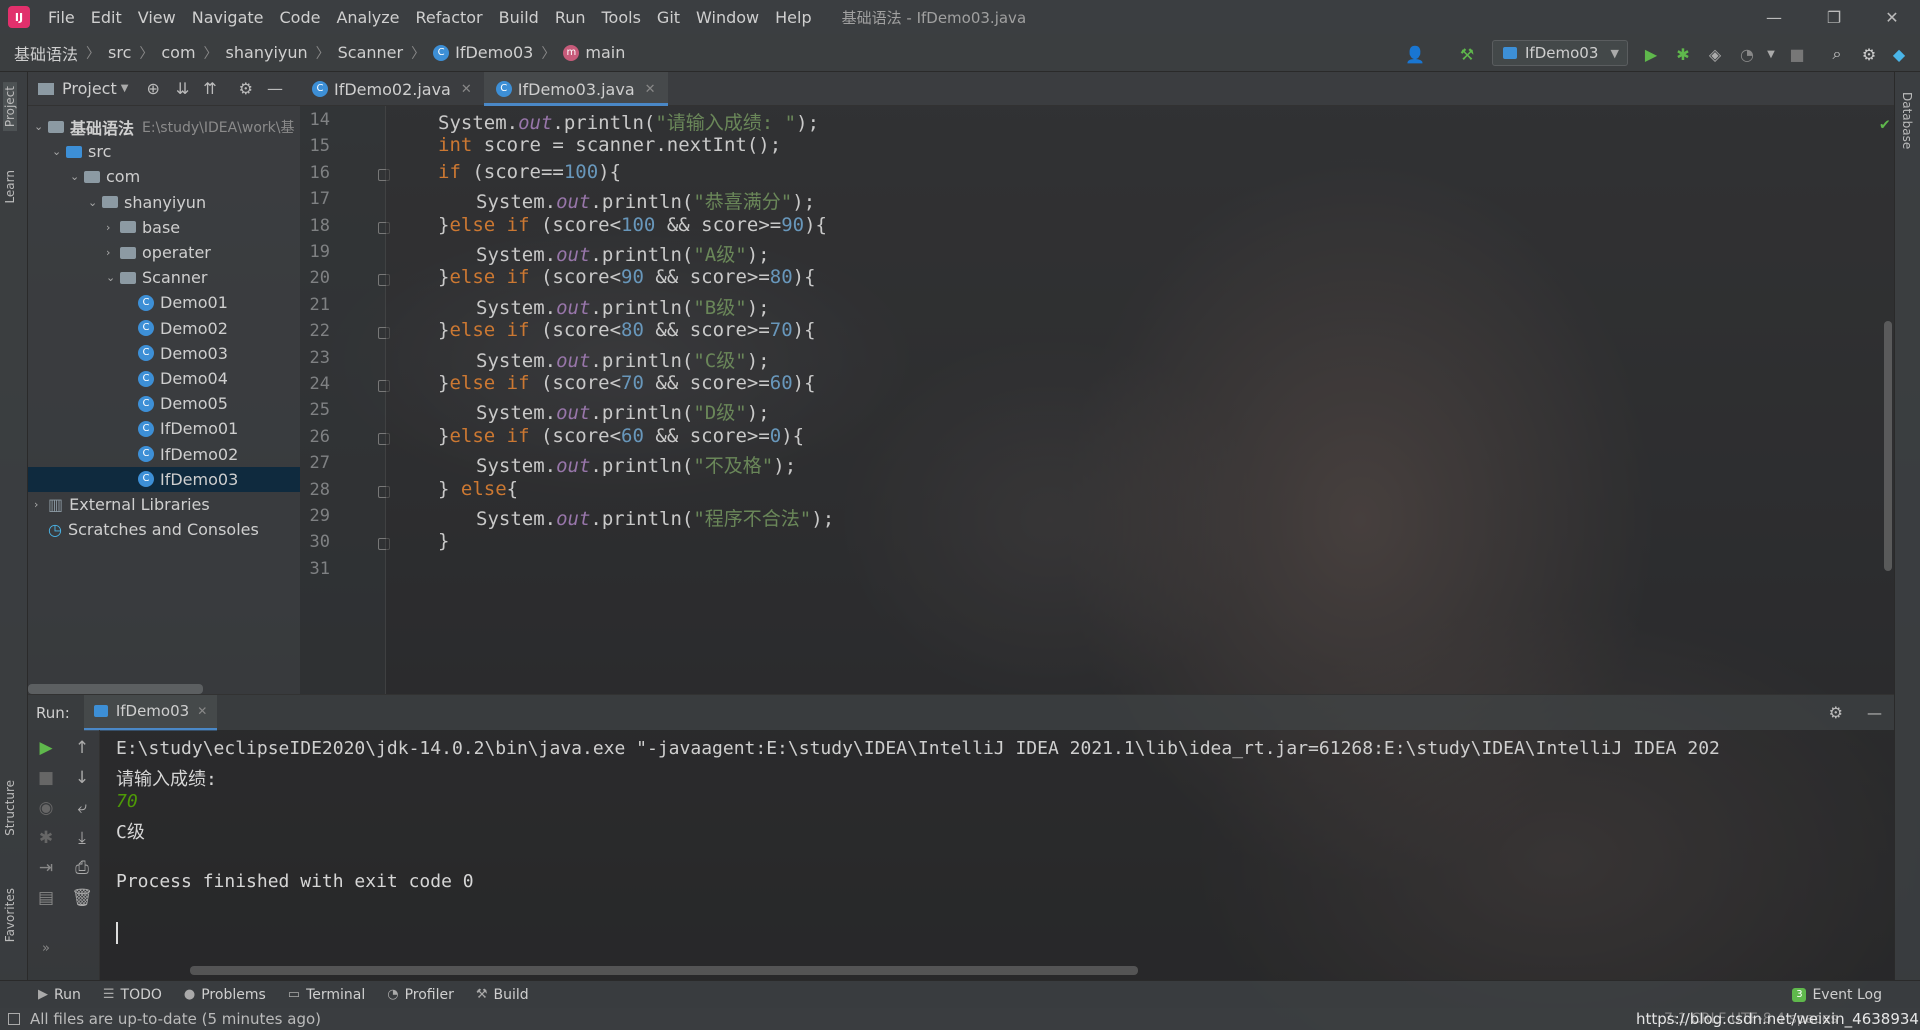 This screenshot has width=1920, height=1030. What do you see at coordinates (119, 52) in the screenshot?
I see `breadcrumb-item: src` at bounding box center [119, 52].